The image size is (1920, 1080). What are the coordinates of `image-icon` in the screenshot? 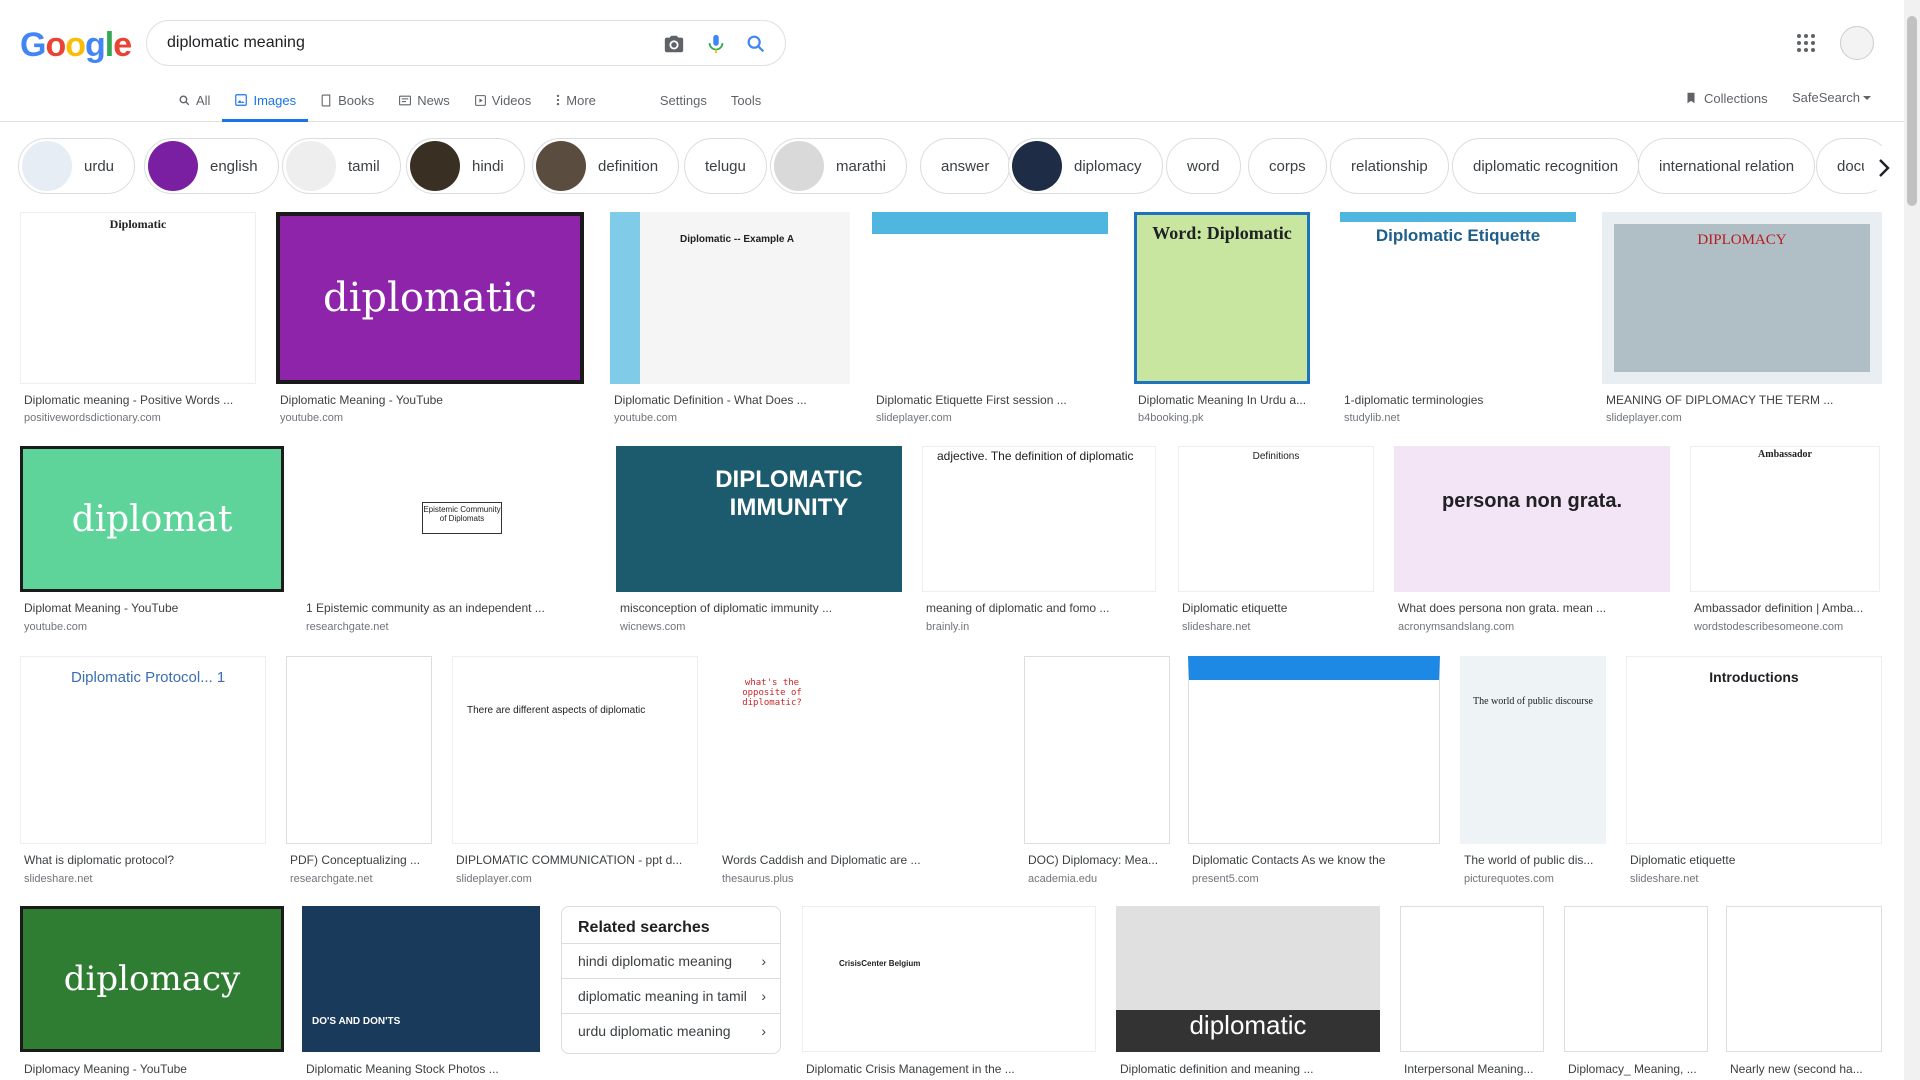 It's located at (241, 100).